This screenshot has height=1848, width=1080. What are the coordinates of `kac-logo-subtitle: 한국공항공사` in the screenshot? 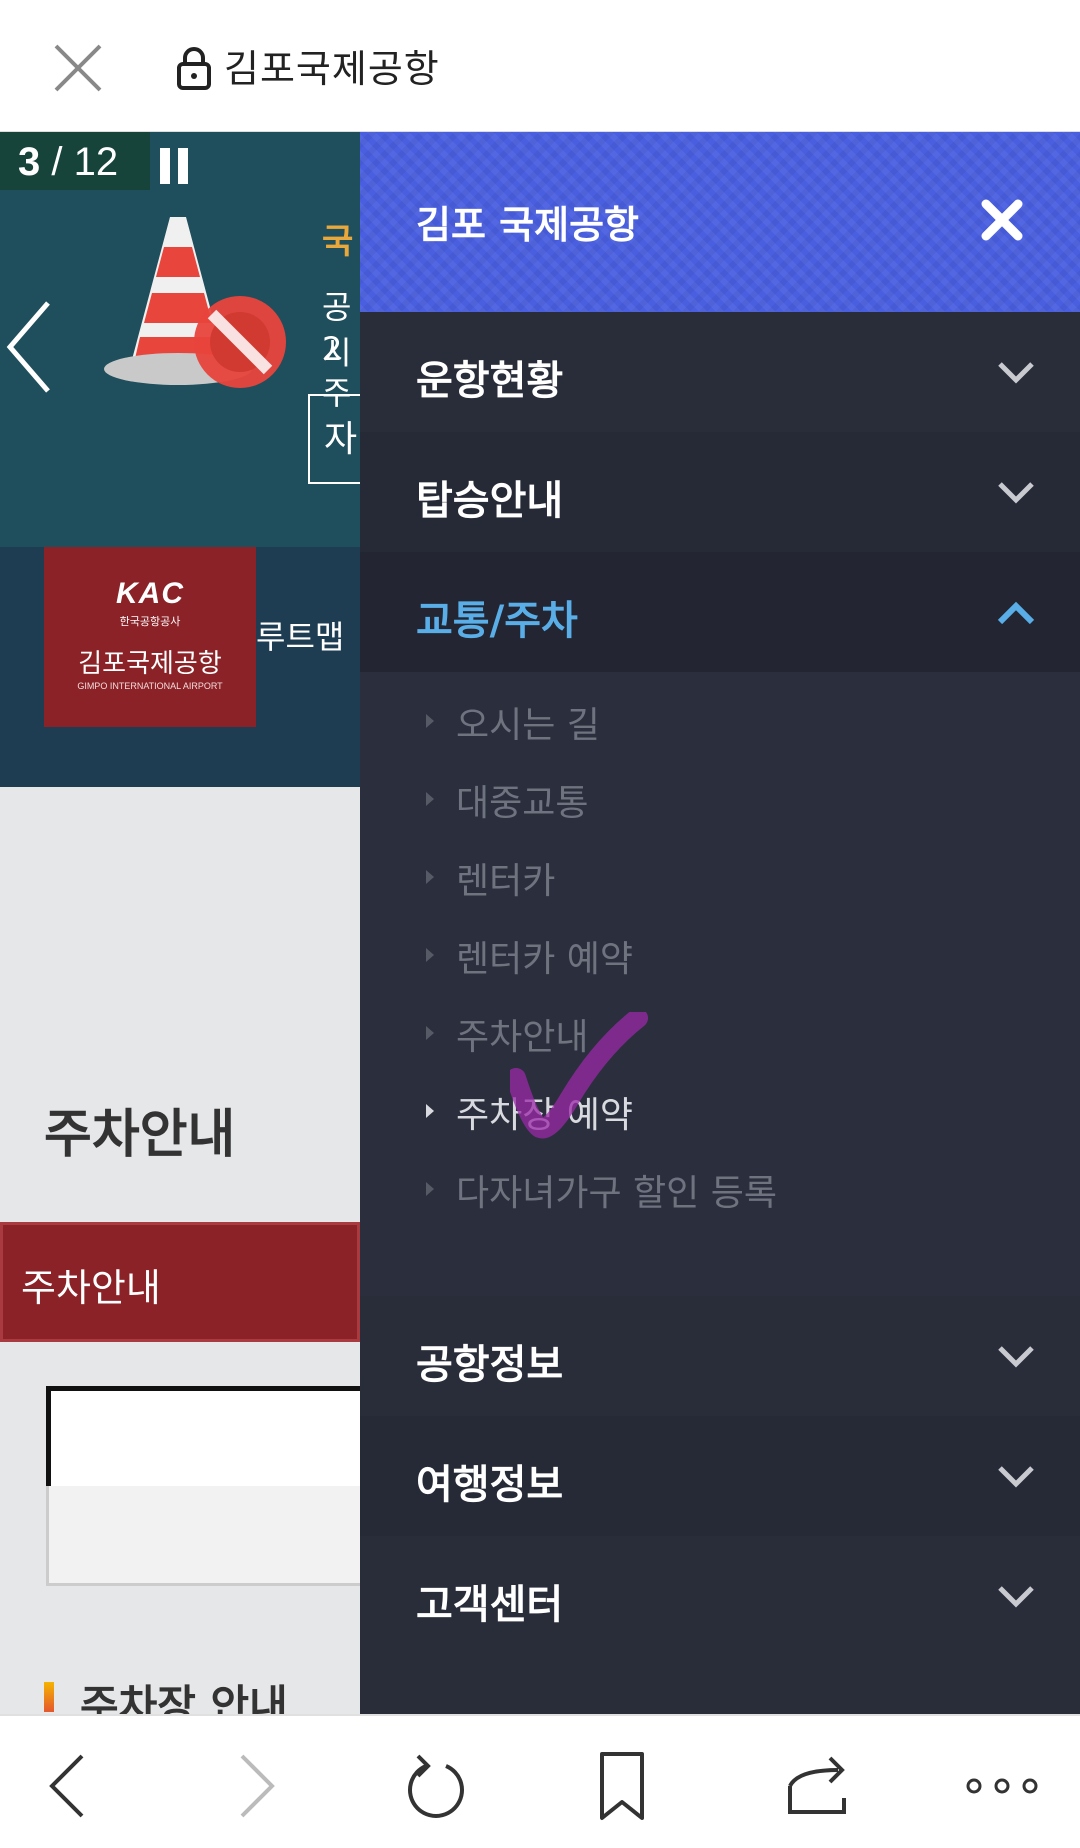 It's located at (150, 621).